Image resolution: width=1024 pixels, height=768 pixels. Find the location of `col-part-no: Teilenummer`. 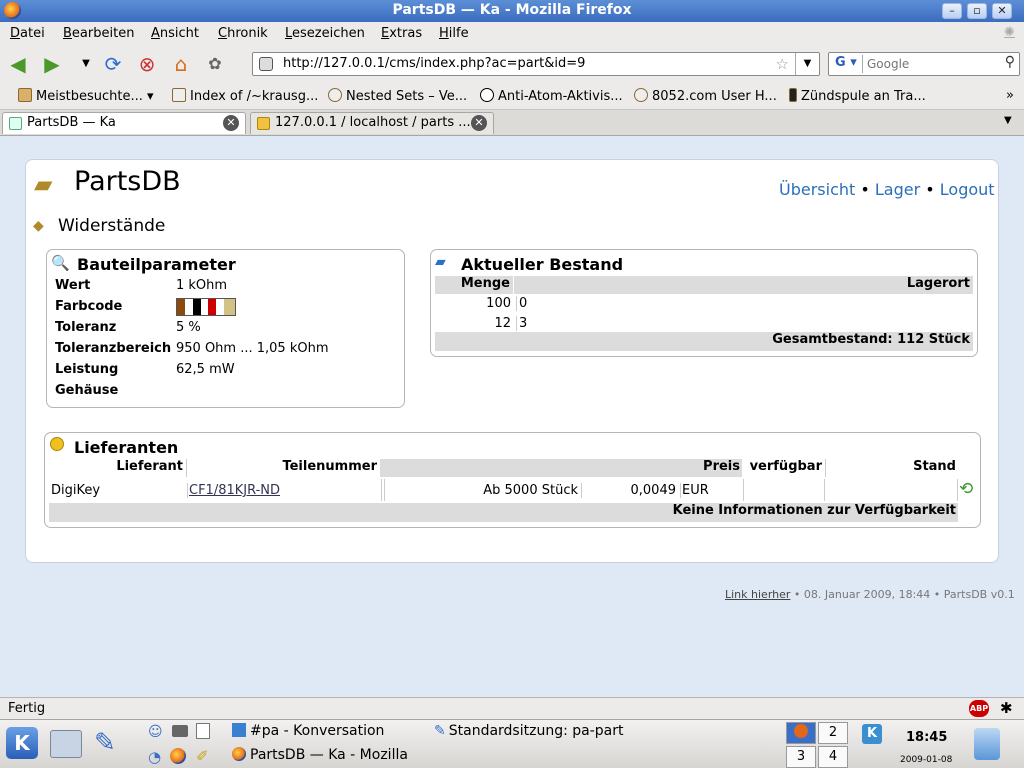

col-part-no: Teilenummer is located at coordinates (282, 468).